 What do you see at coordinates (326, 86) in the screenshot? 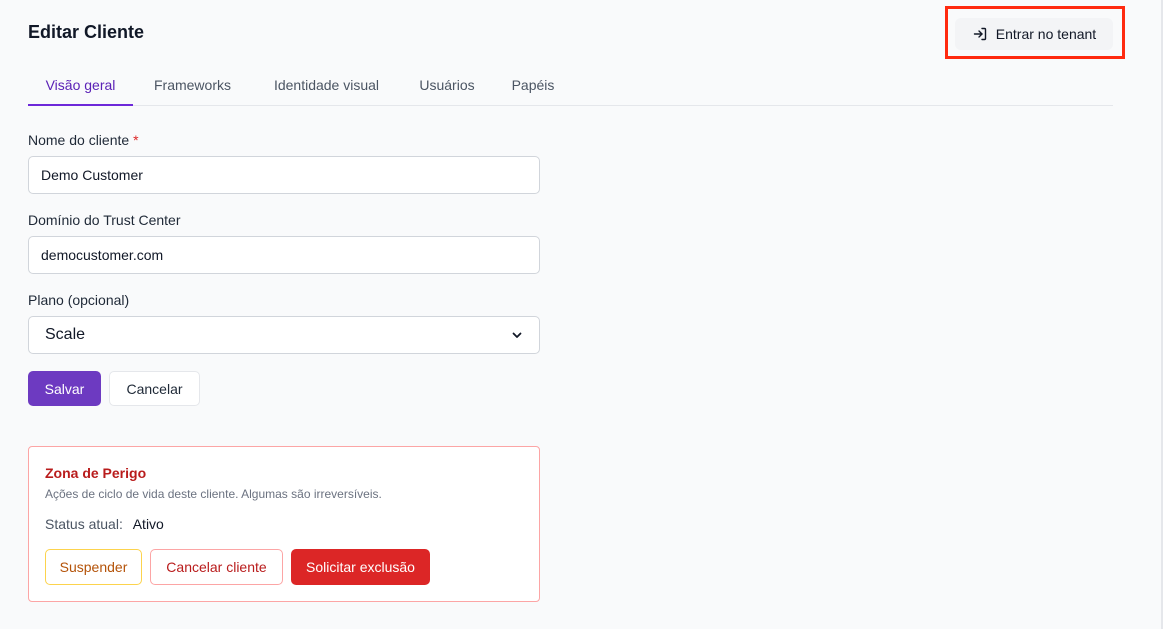
I see `tab-visual-identity: Identidade visual` at bounding box center [326, 86].